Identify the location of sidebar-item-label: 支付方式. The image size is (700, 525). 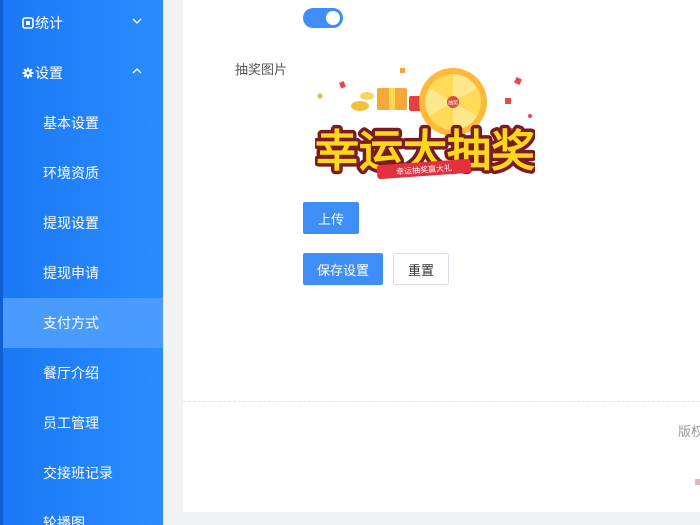
(71, 324).